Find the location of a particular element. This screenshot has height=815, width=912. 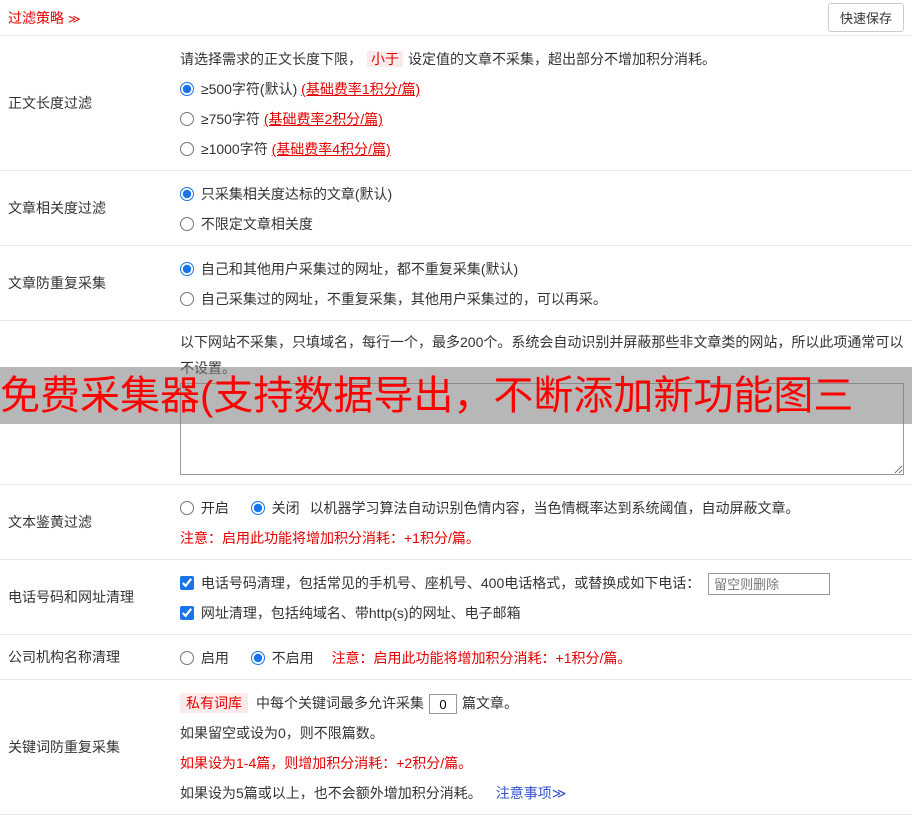

option-label: 关闭 is located at coordinates (285, 508).